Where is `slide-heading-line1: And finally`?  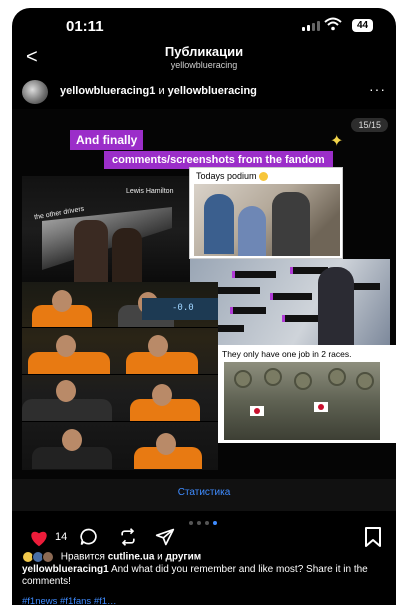 slide-heading-line1: And finally is located at coordinates (107, 140).